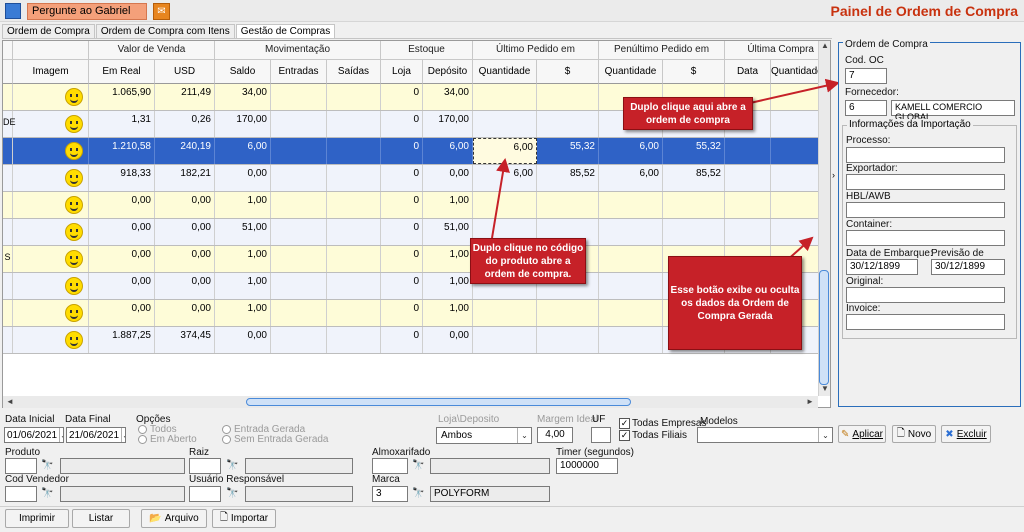  I want to click on modelos-label: Modelos, so click(719, 421).